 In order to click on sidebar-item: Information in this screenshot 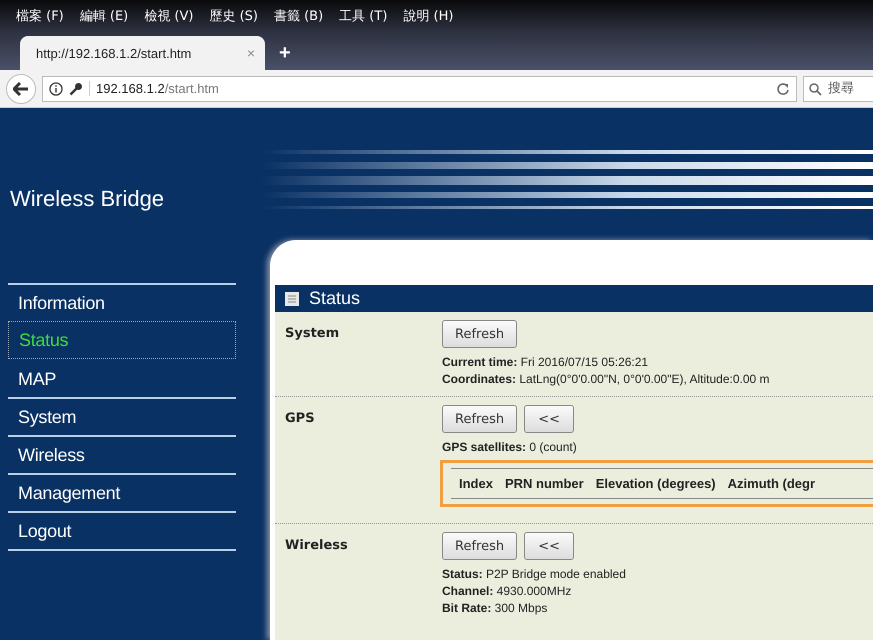, I will do `click(122, 302)`.